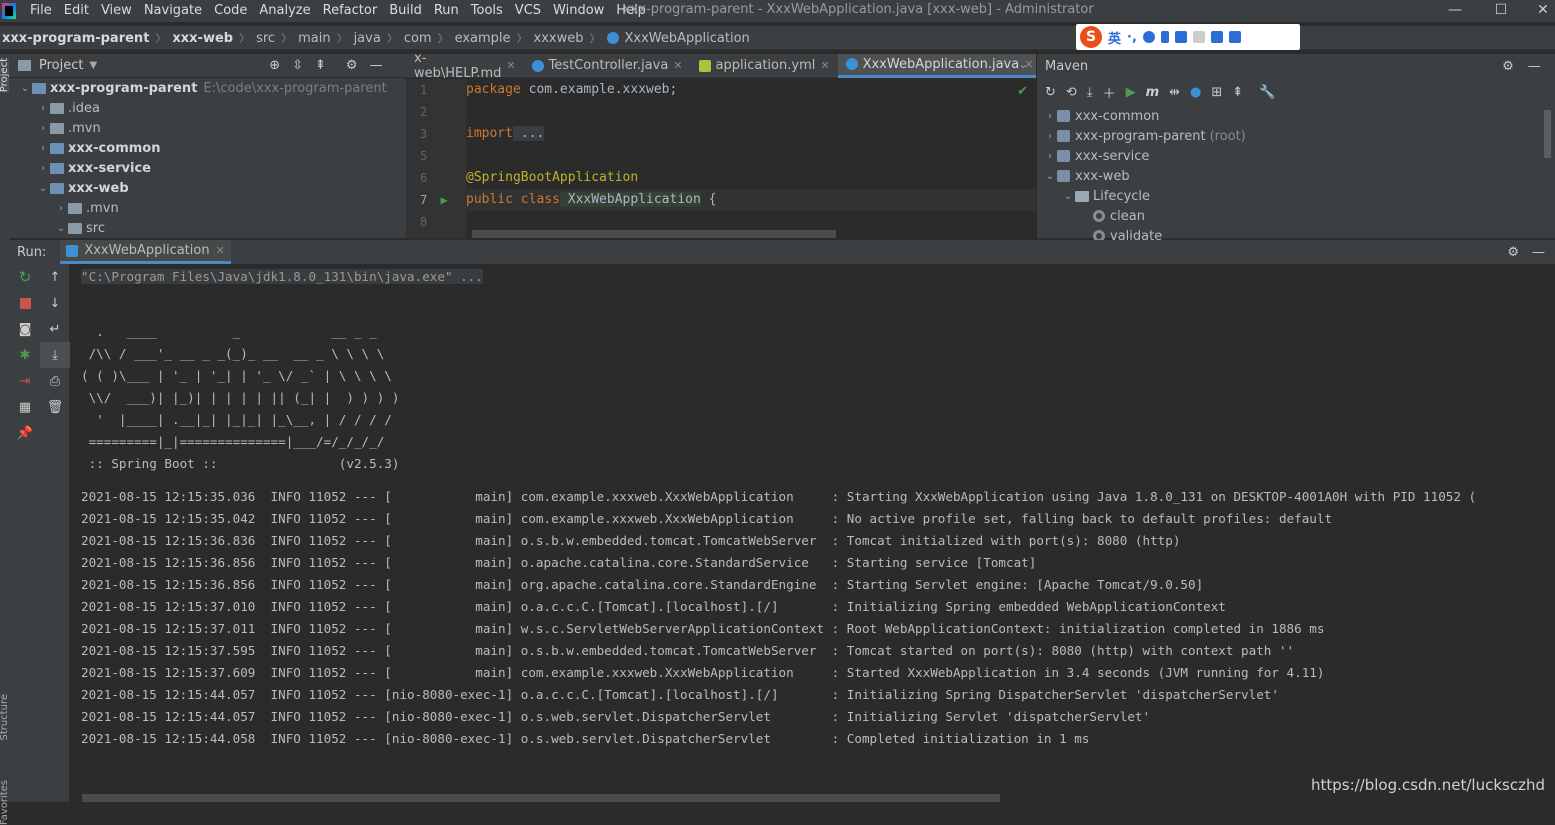  What do you see at coordinates (1455, 11) in the screenshot?
I see `minimize-button: —` at bounding box center [1455, 11].